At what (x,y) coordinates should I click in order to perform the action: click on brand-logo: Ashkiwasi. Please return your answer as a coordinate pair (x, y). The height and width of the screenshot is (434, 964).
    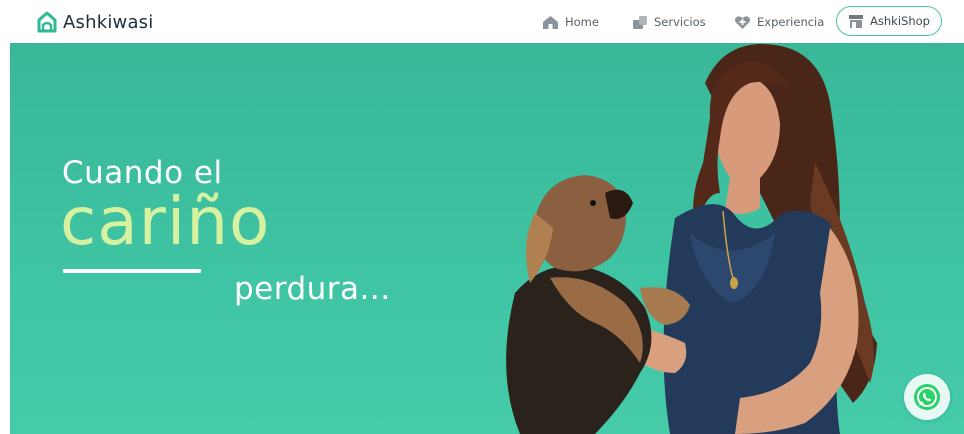
    Looking at the image, I should click on (95, 22).